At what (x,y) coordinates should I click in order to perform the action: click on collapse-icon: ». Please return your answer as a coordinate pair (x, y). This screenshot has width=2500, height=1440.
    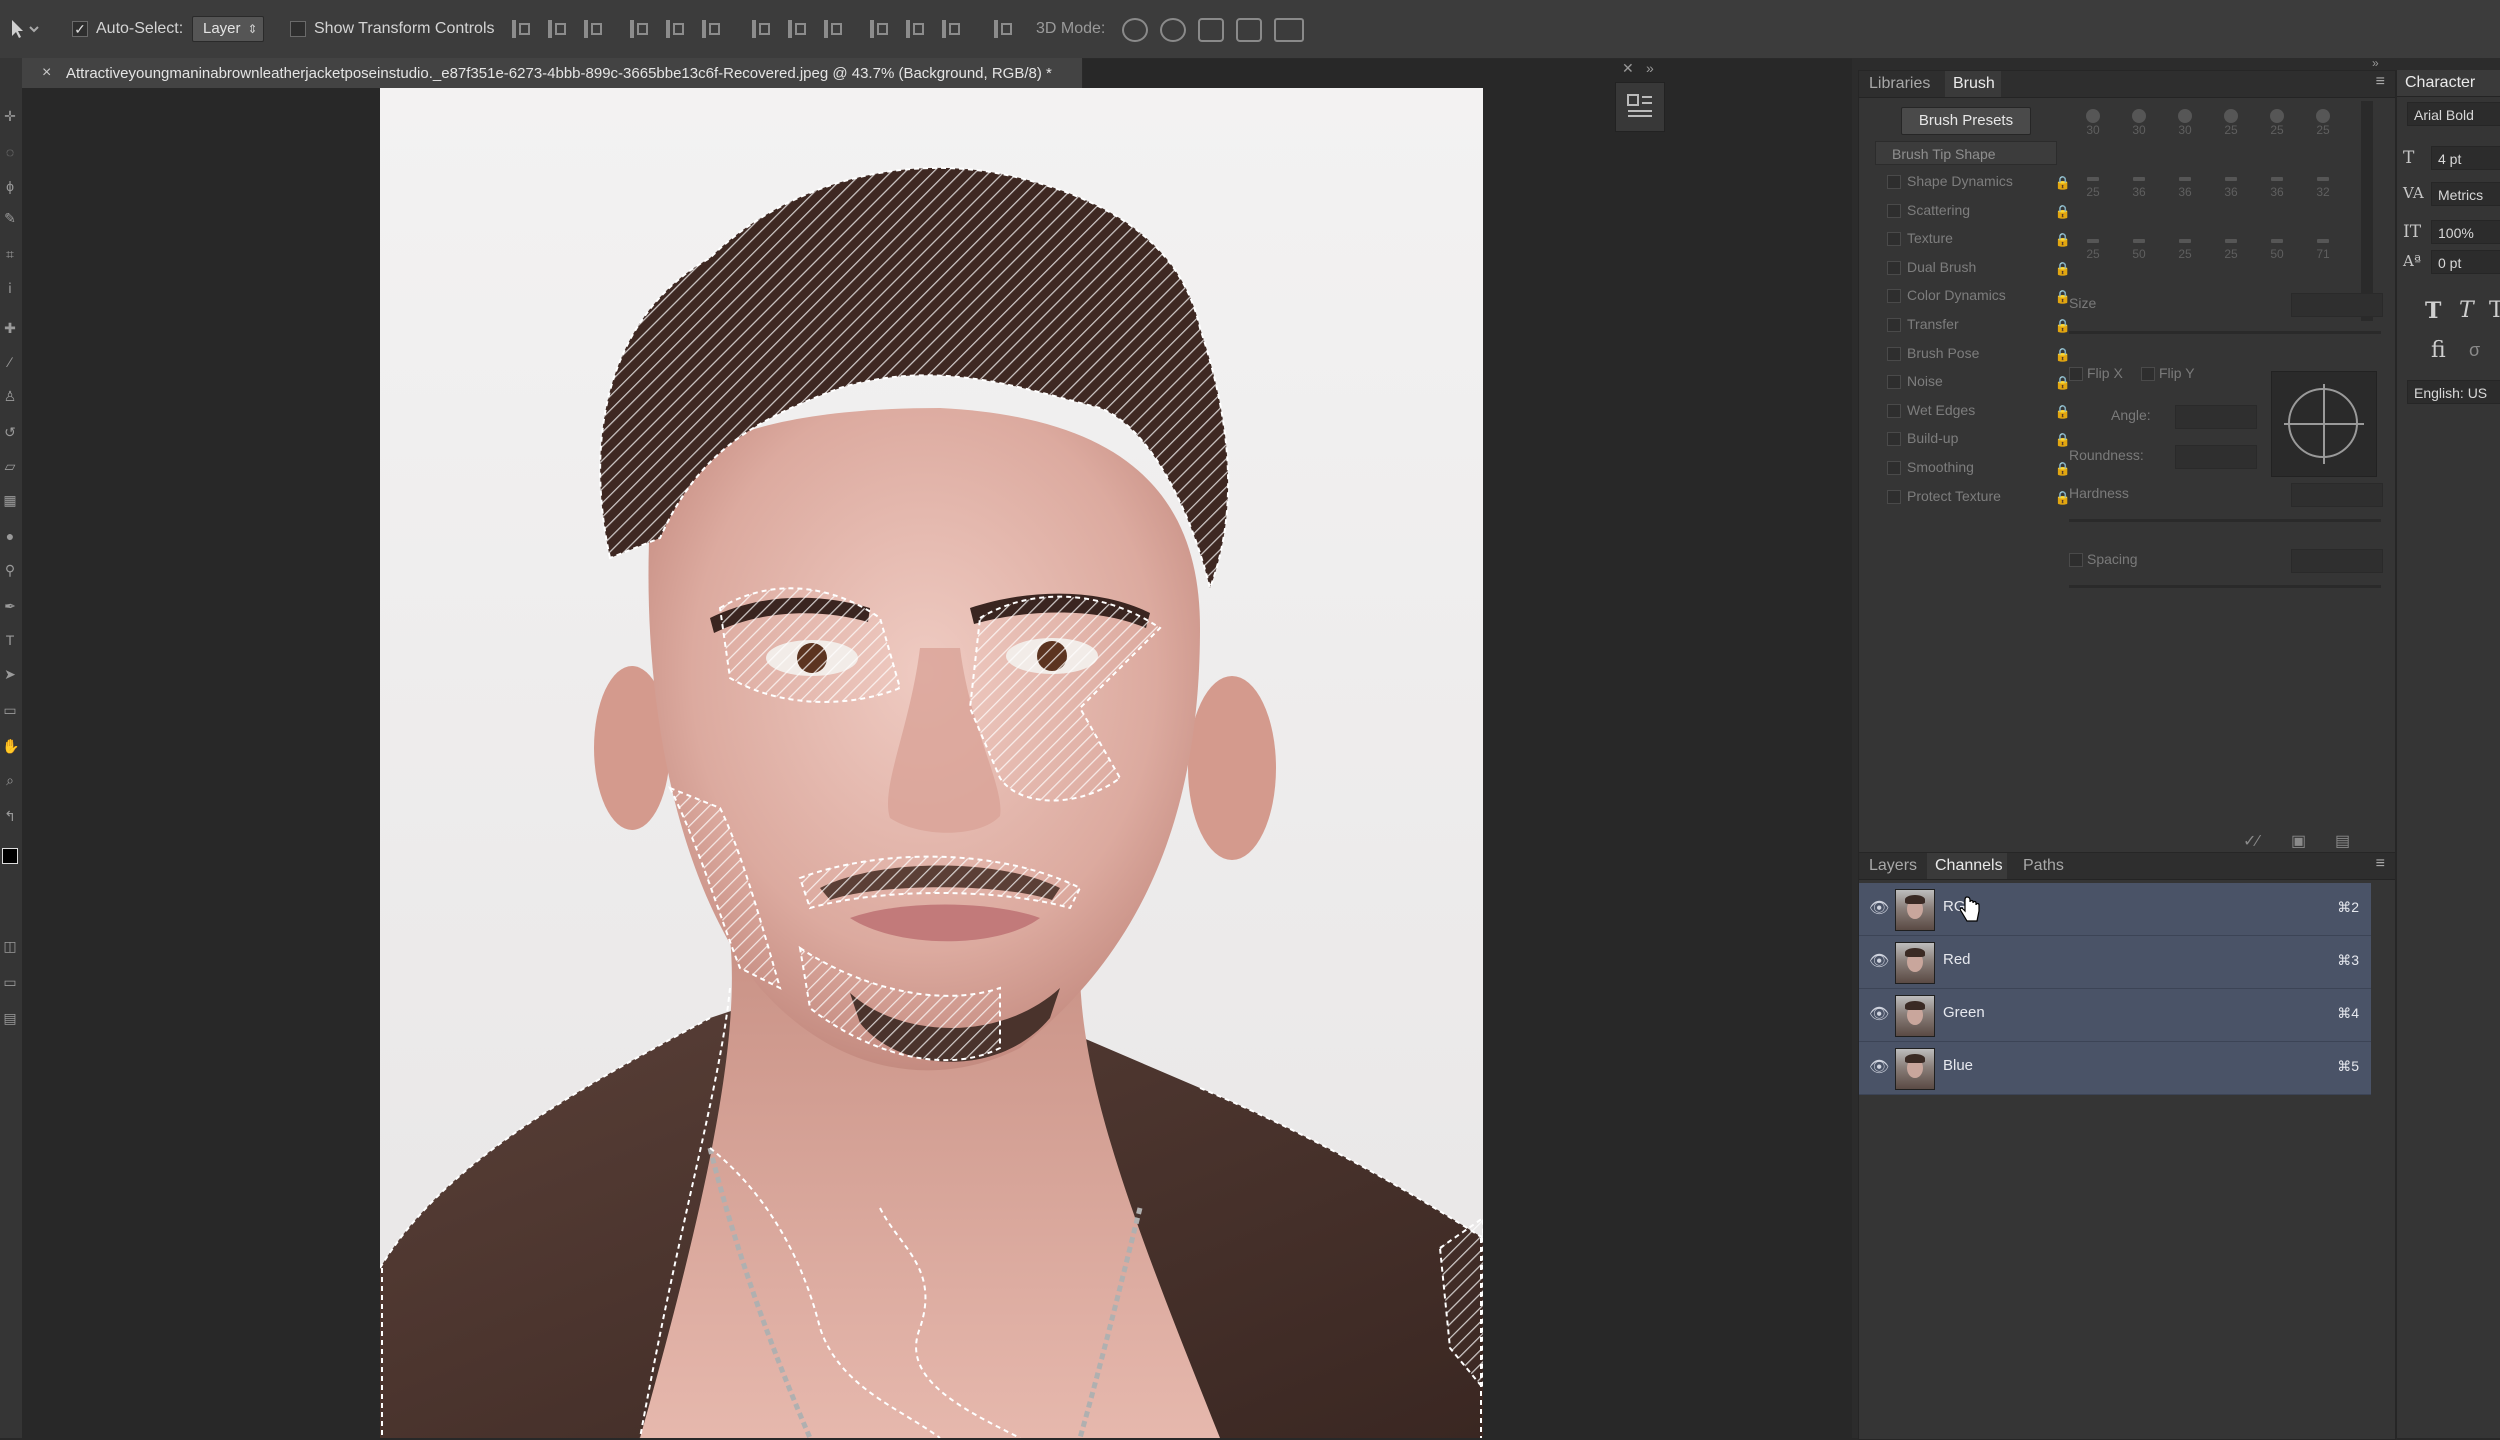
    Looking at the image, I should click on (1650, 68).